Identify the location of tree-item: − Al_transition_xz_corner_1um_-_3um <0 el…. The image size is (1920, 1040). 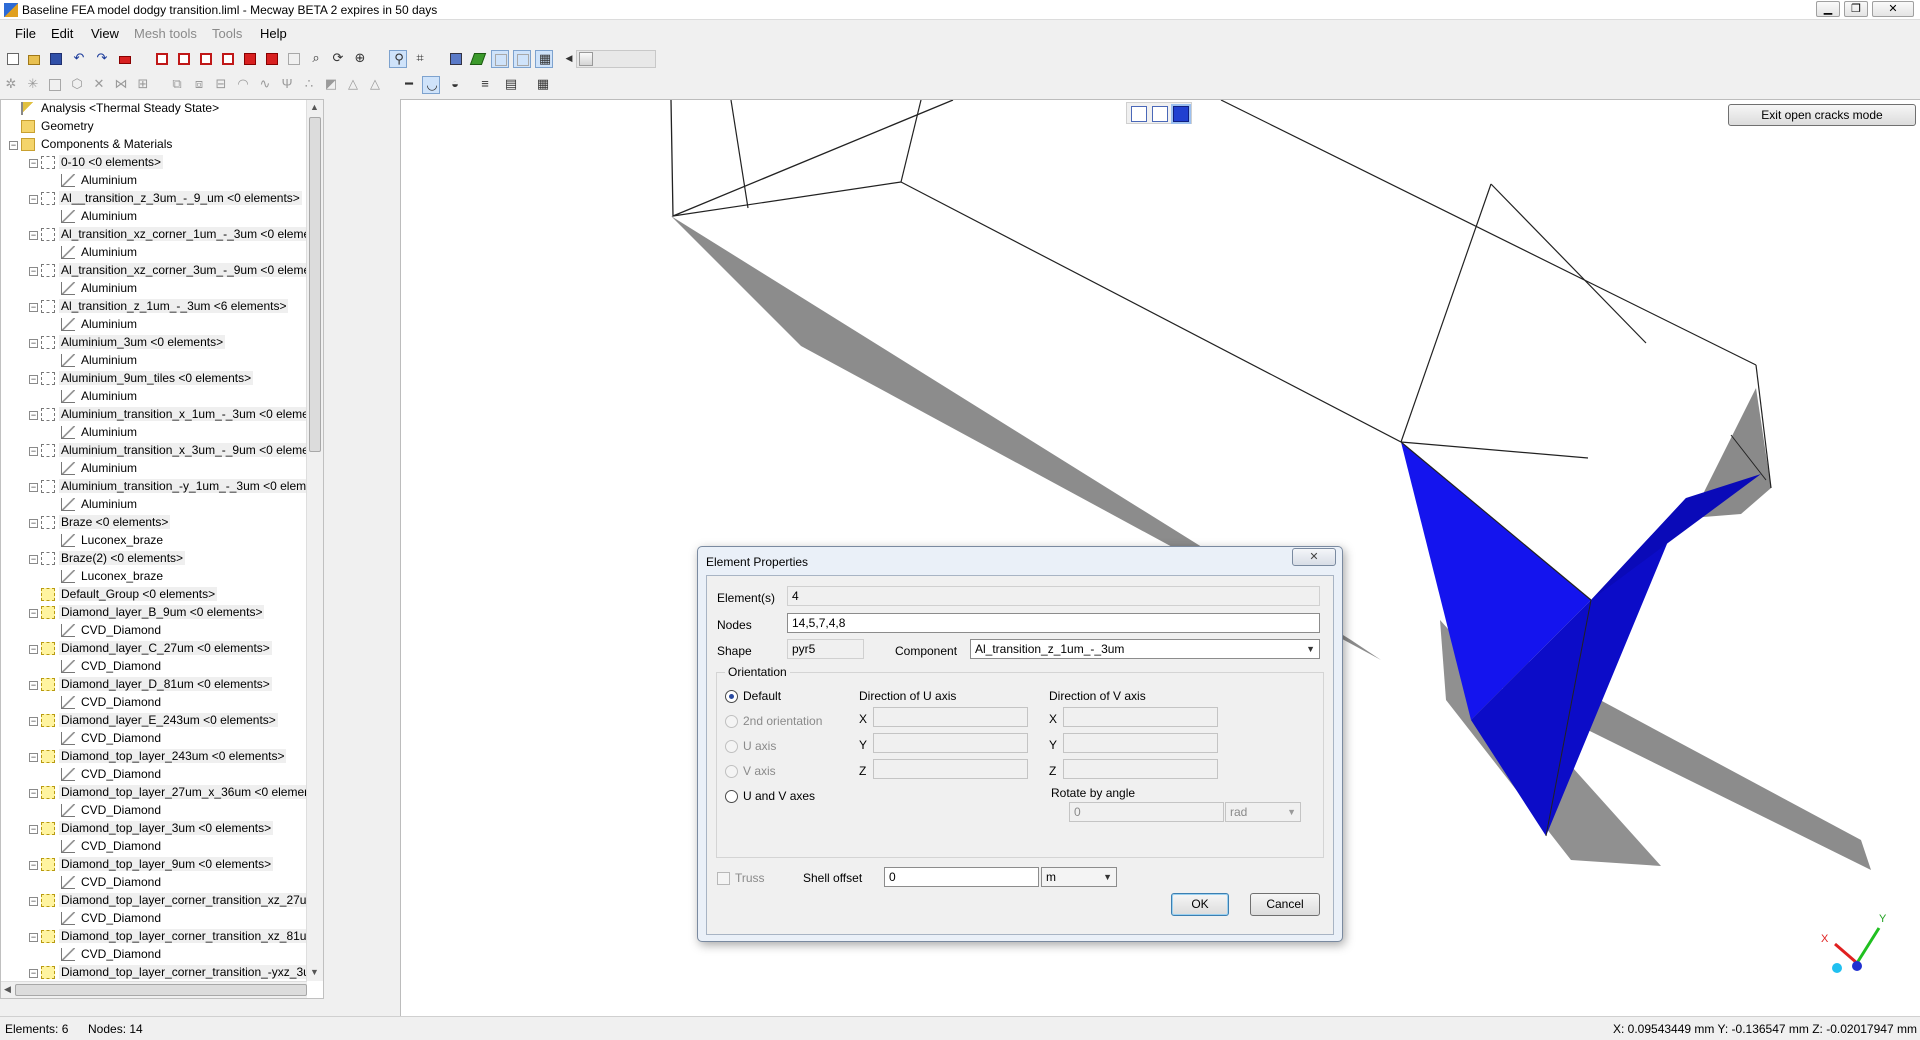
(162, 235).